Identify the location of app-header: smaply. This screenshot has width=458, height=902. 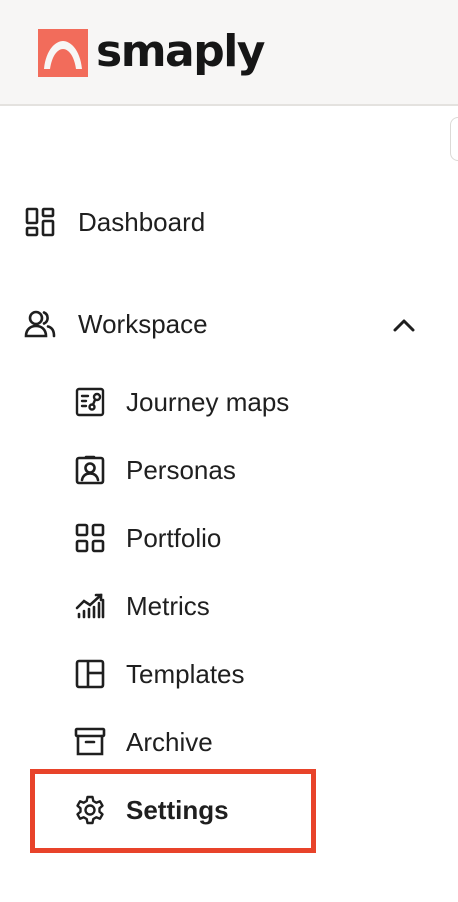
(229, 53).